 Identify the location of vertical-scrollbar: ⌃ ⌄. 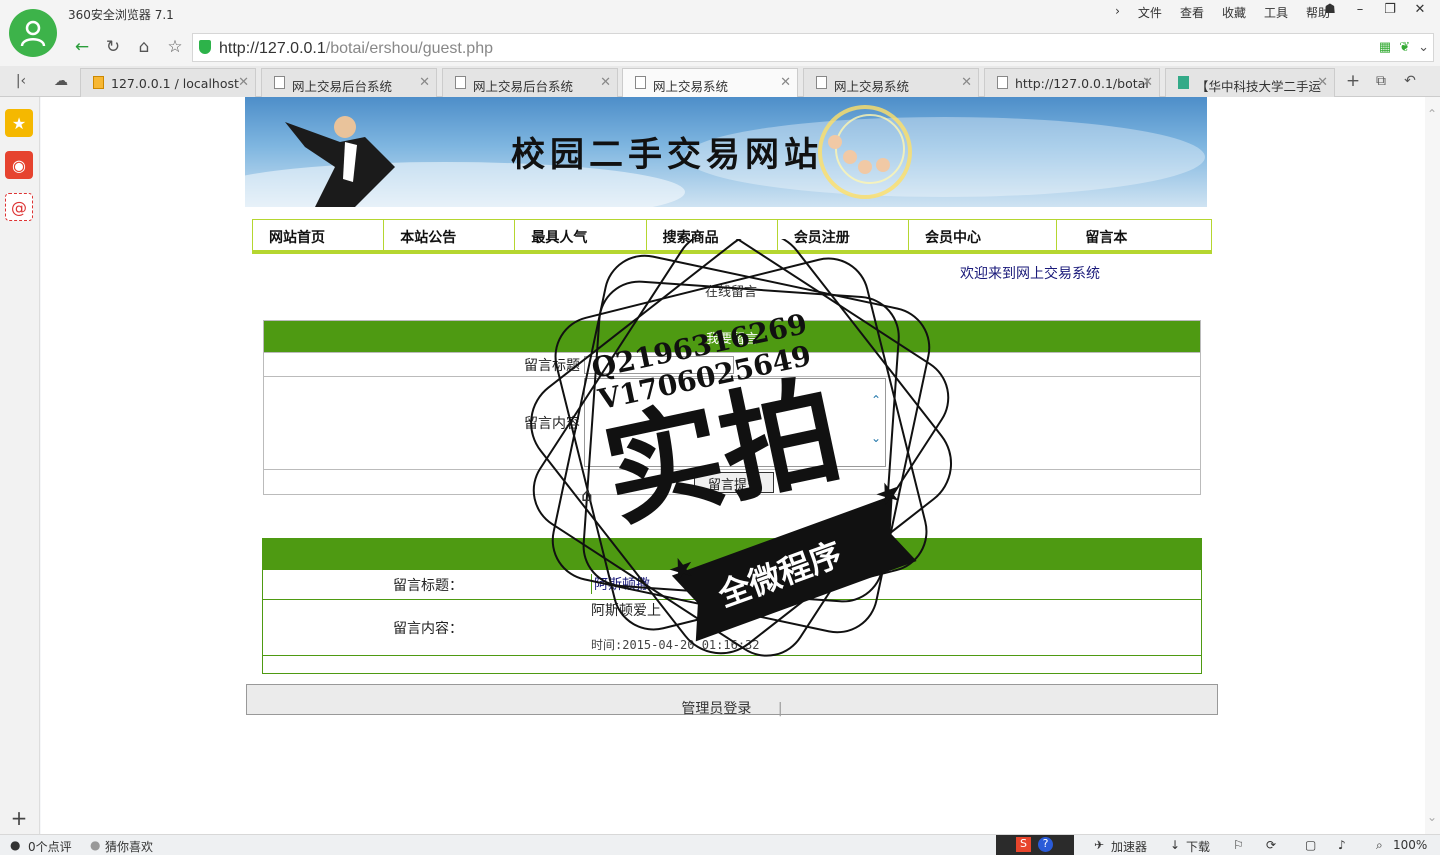
(1432, 465).